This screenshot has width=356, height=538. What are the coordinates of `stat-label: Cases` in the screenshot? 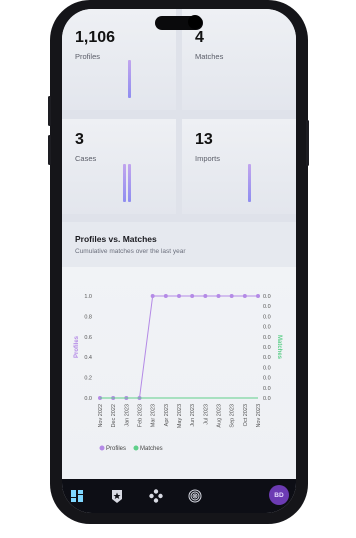 It's located at (86, 158).